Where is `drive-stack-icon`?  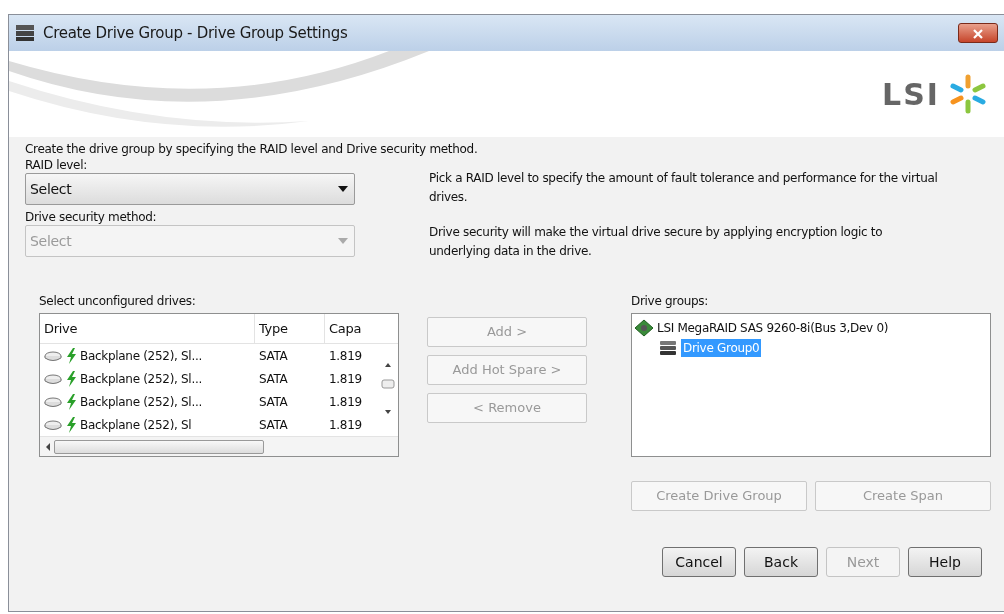 drive-stack-icon is located at coordinates (668, 348).